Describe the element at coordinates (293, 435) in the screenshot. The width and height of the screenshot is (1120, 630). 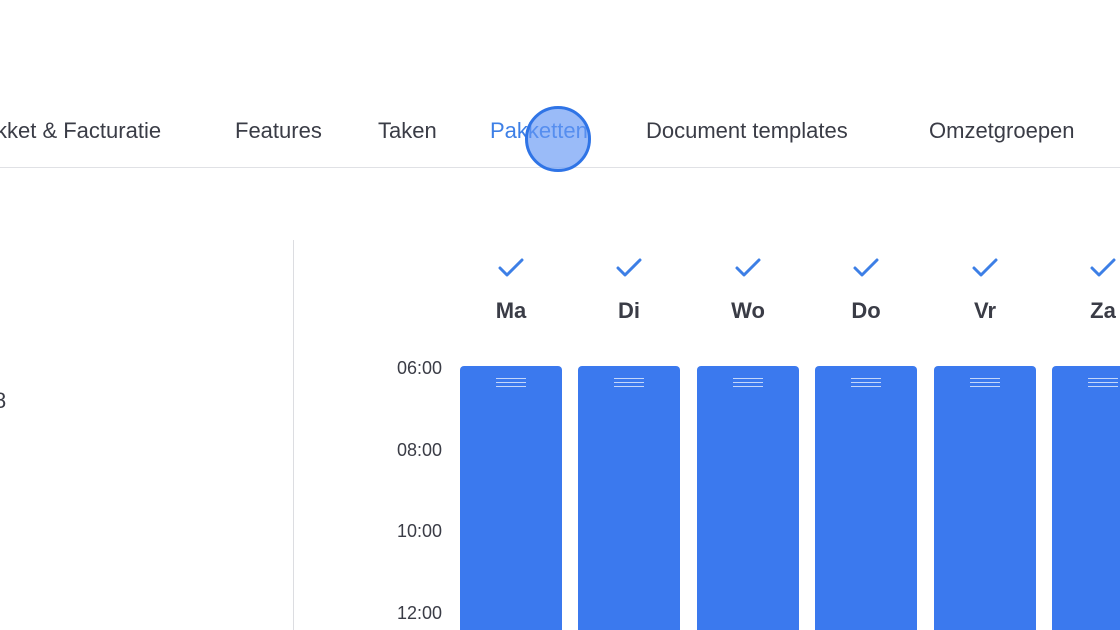
I see `panel-divider` at that location.